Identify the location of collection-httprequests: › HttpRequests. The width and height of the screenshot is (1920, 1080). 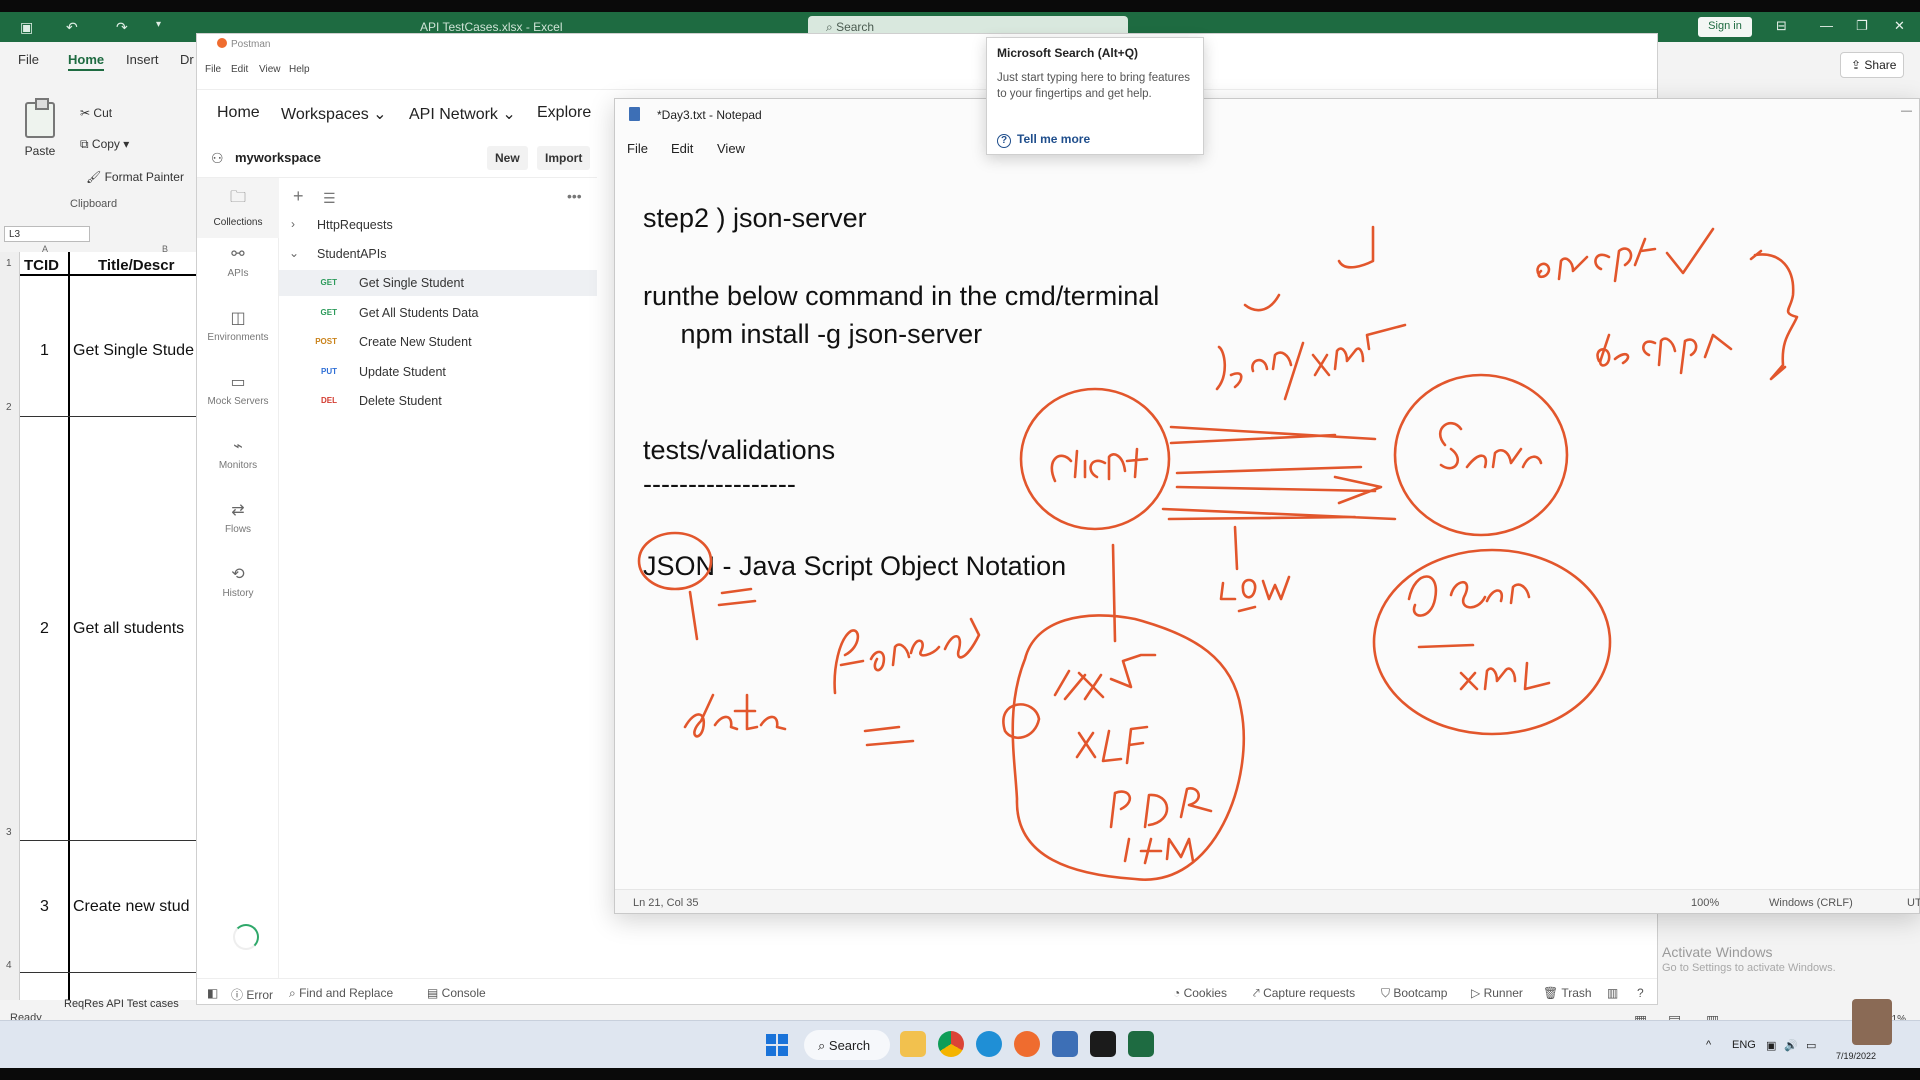
(438, 225).